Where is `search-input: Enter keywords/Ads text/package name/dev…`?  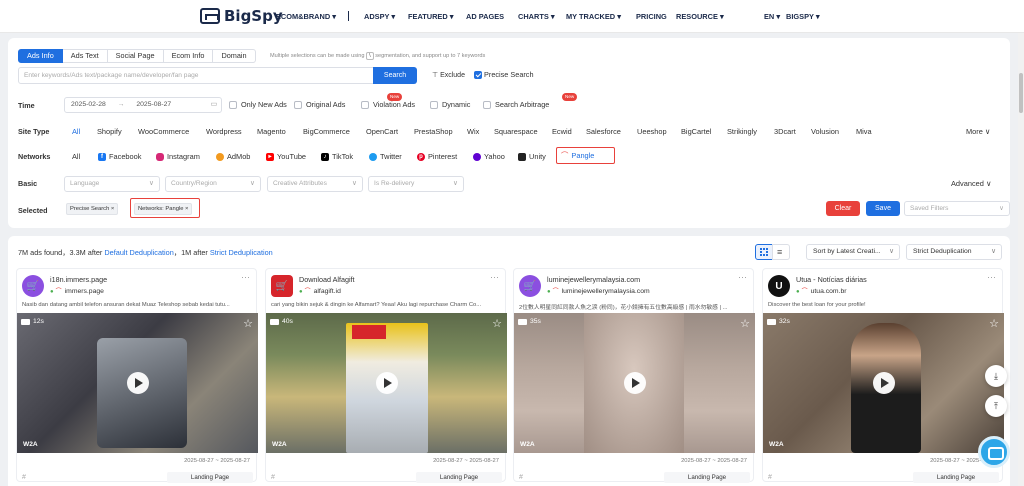 search-input: Enter keywords/Ads text/package name/dev… is located at coordinates (196, 75).